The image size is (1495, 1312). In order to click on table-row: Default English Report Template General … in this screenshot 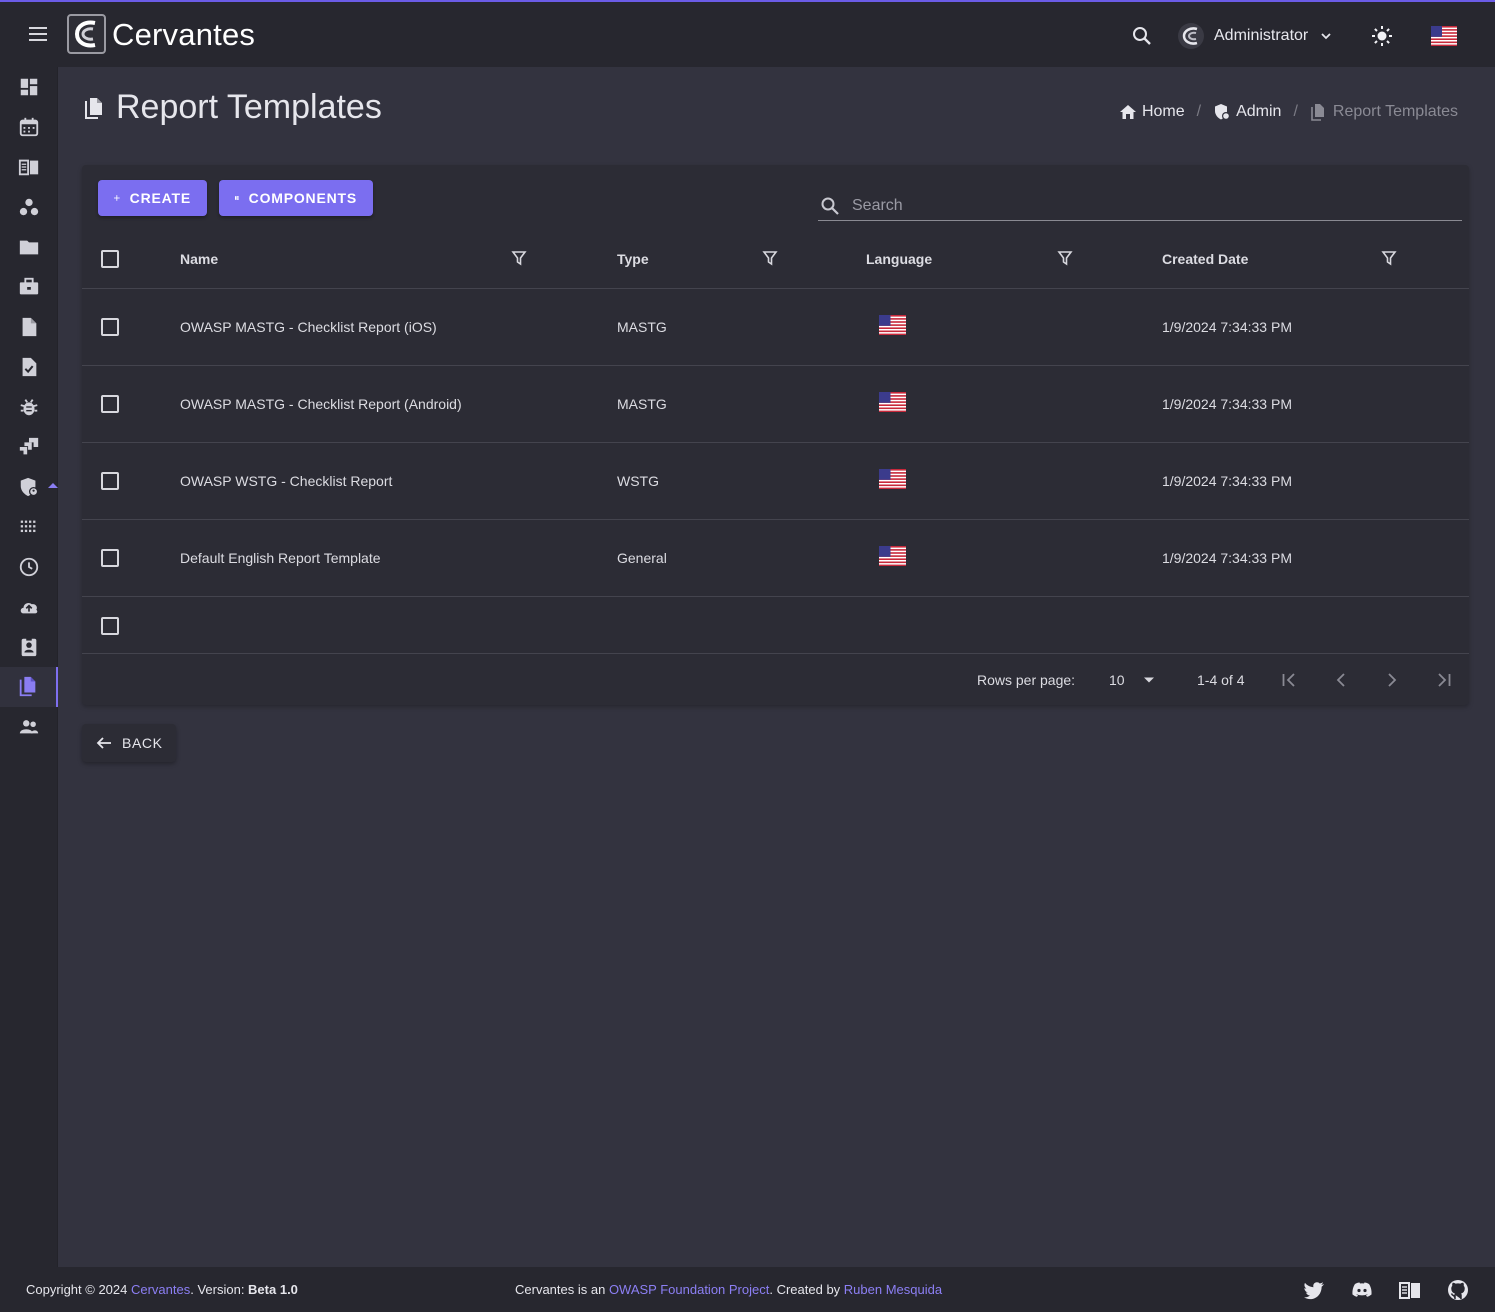, I will do `click(775, 558)`.